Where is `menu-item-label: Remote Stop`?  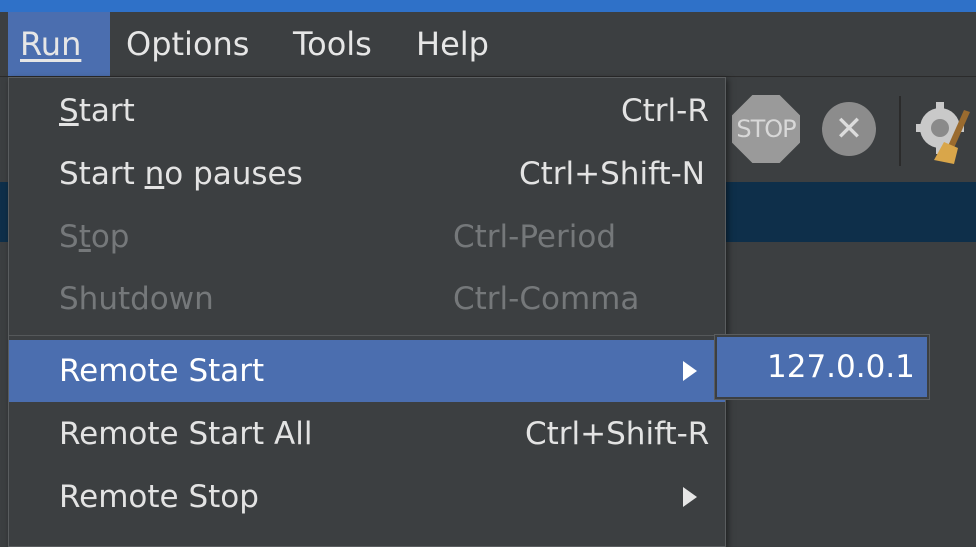 menu-item-label: Remote Stop is located at coordinates (159, 497).